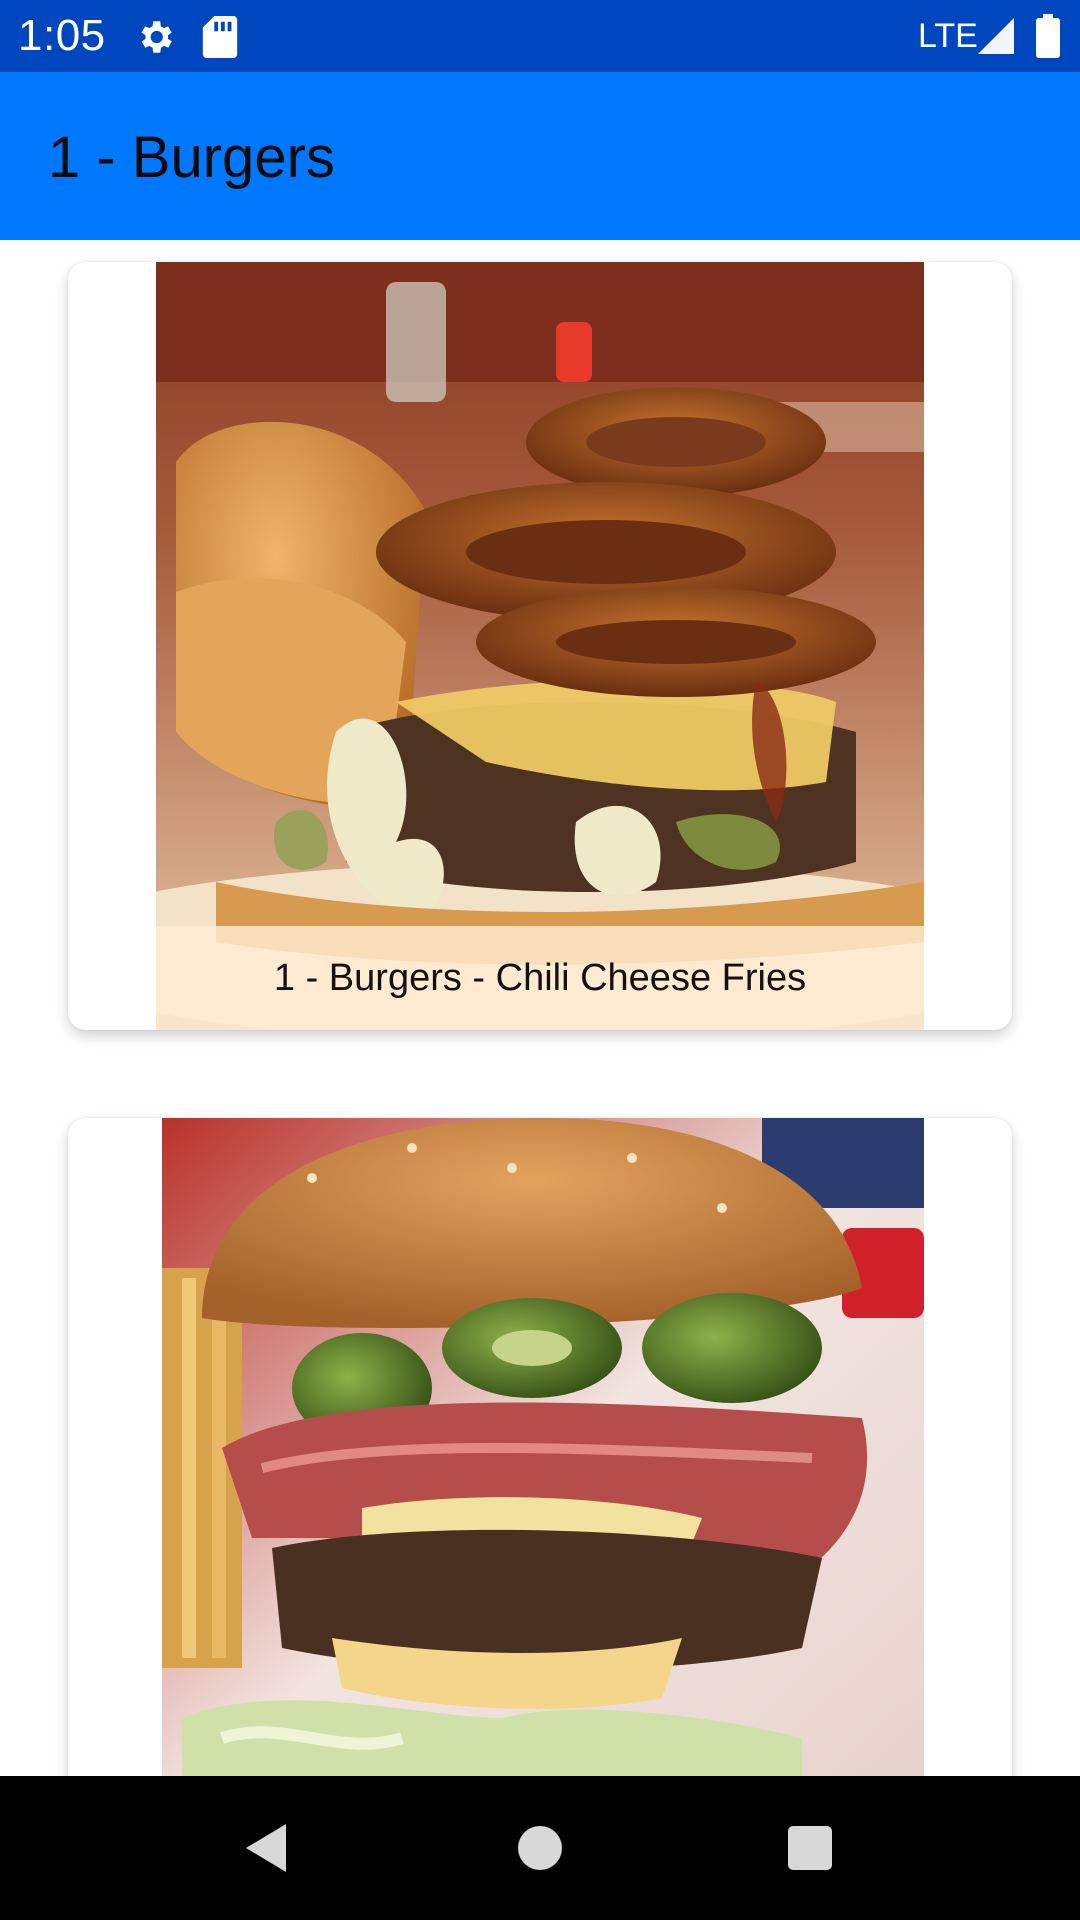  Describe the element at coordinates (156, 37) in the screenshot. I see `settings-icon` at that location.